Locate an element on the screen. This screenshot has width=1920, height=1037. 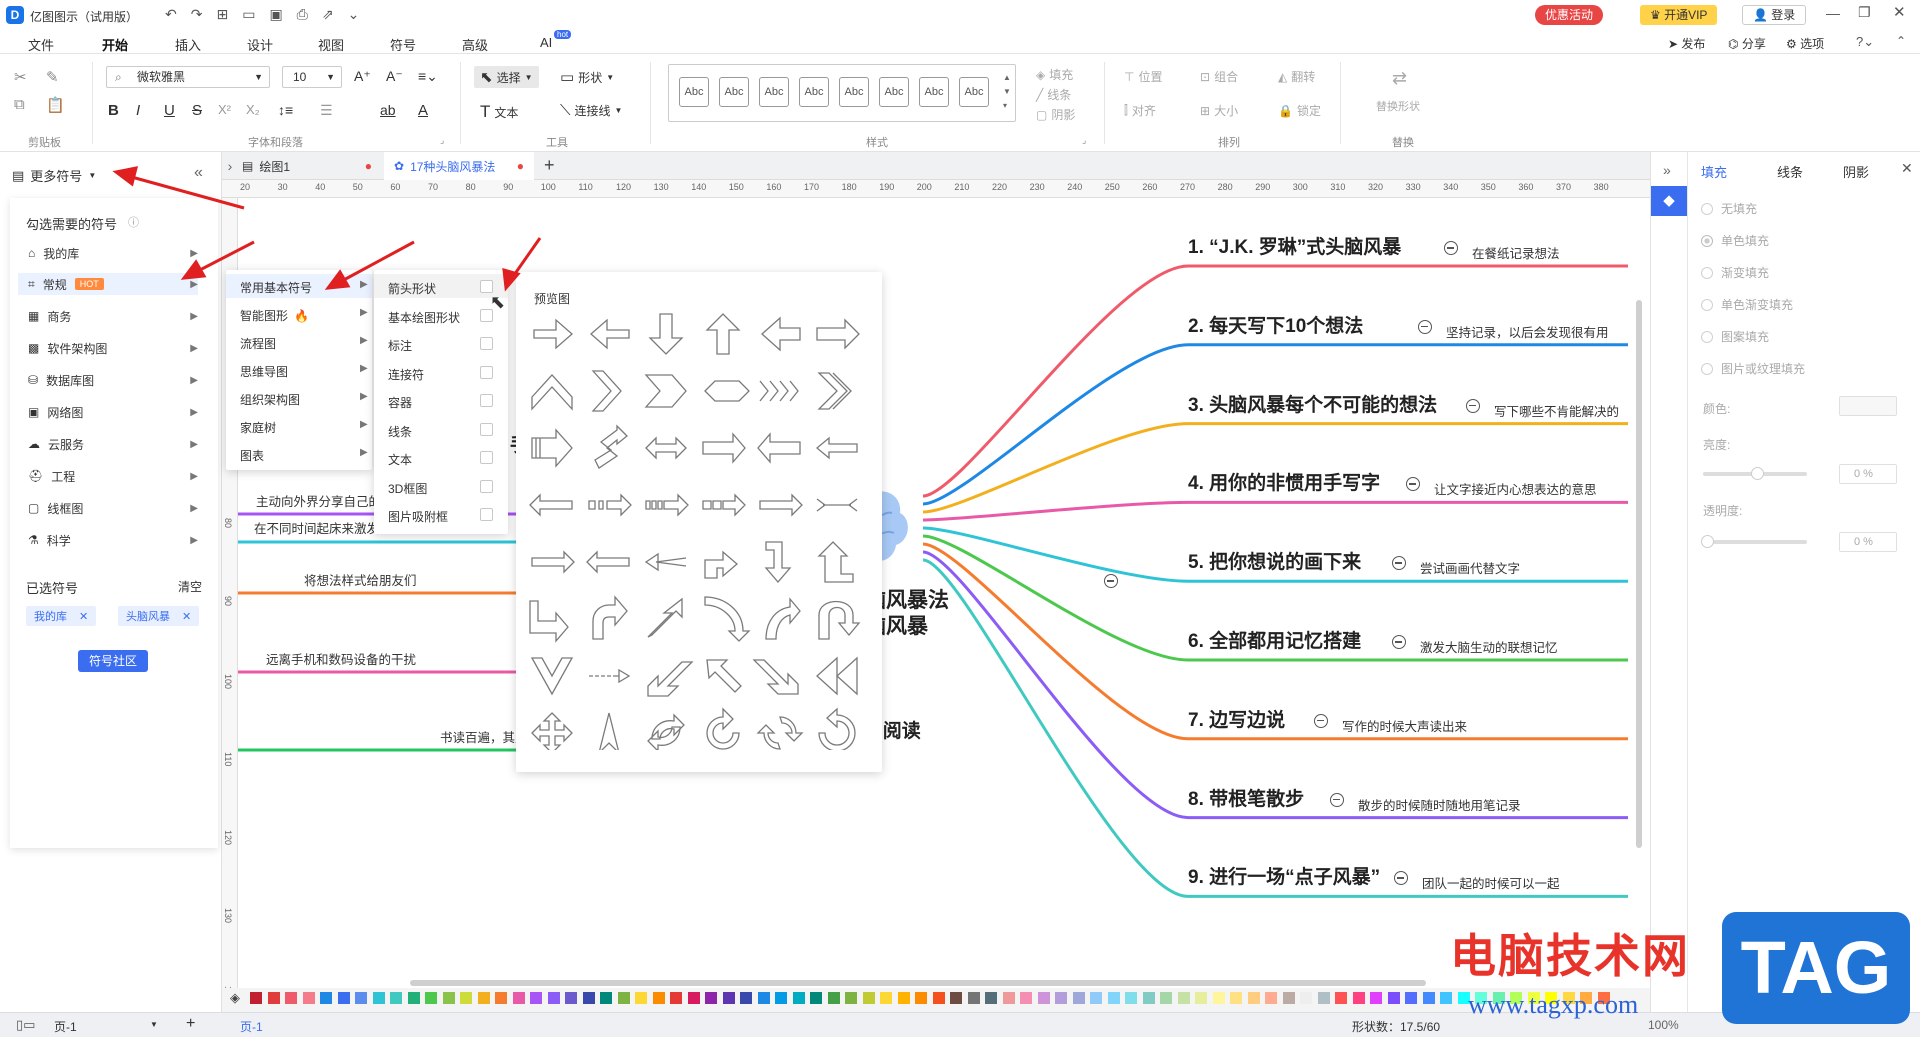
page-select: 页-1 ▼ is located at coordinates (106, 1026).